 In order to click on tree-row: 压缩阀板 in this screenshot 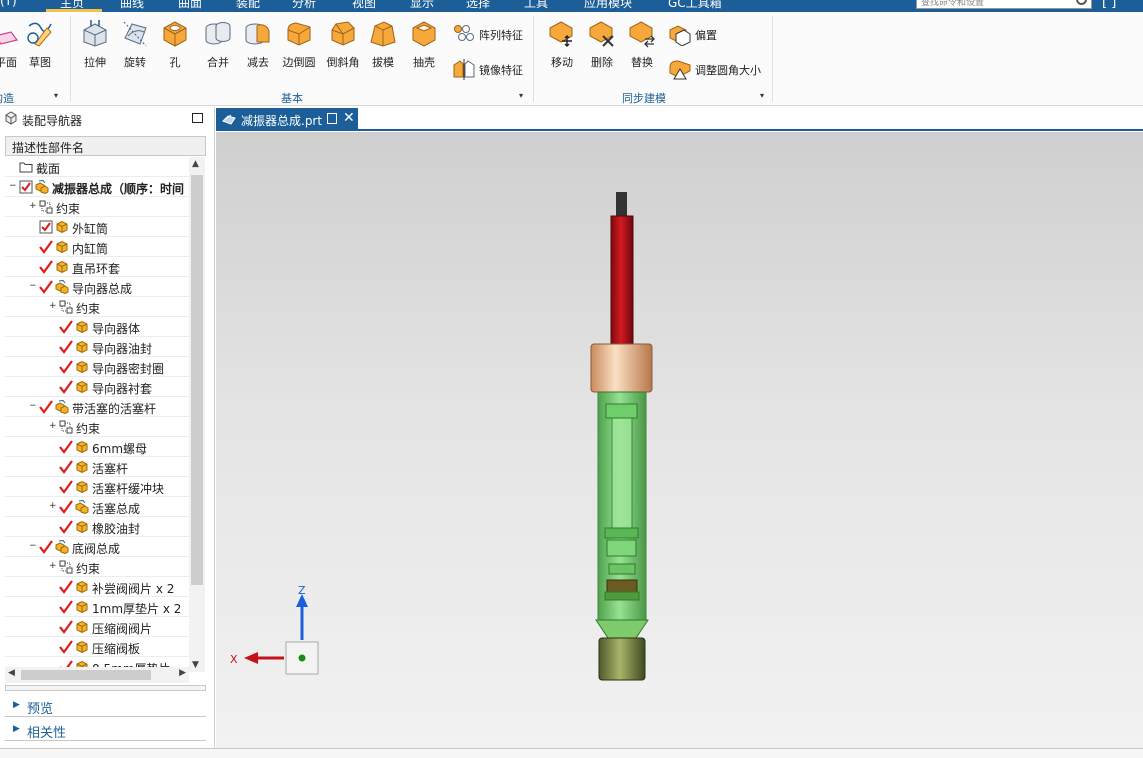, I will do `click(97, 647)`.